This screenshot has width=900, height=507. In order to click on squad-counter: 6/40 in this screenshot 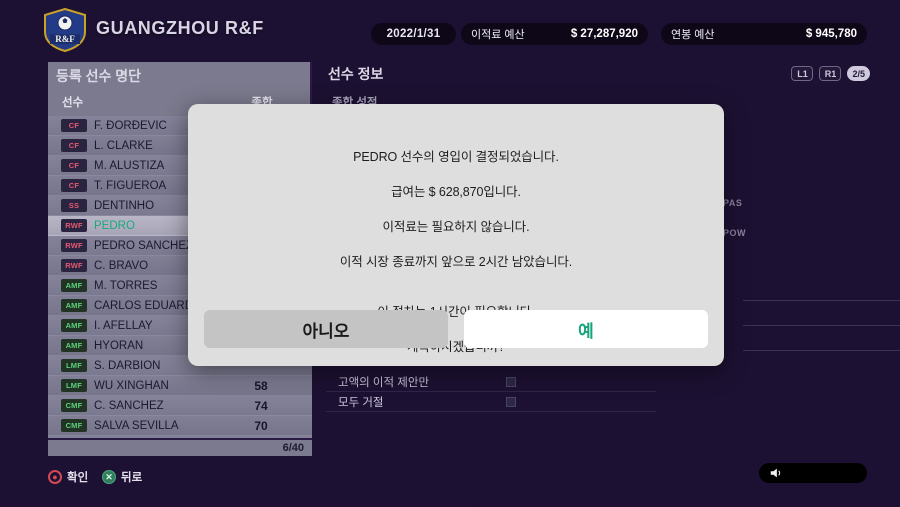, I will do `click(180, 447)`.